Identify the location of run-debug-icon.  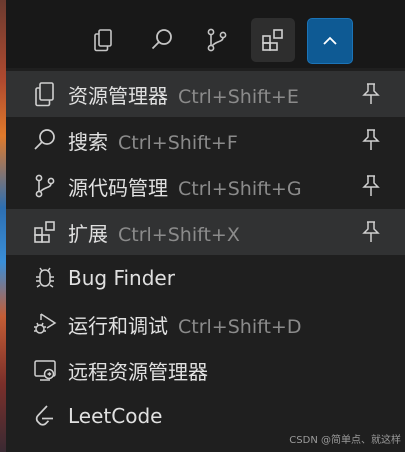
(45, 324).